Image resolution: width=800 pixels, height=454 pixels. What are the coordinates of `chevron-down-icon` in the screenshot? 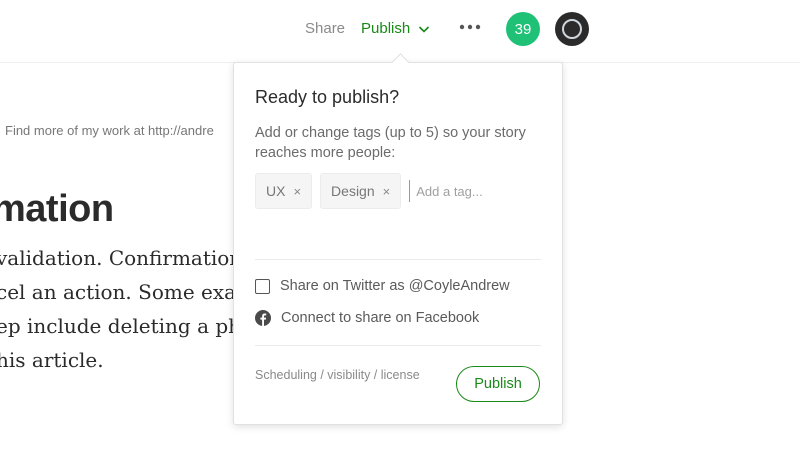 It's located at (424, 29).